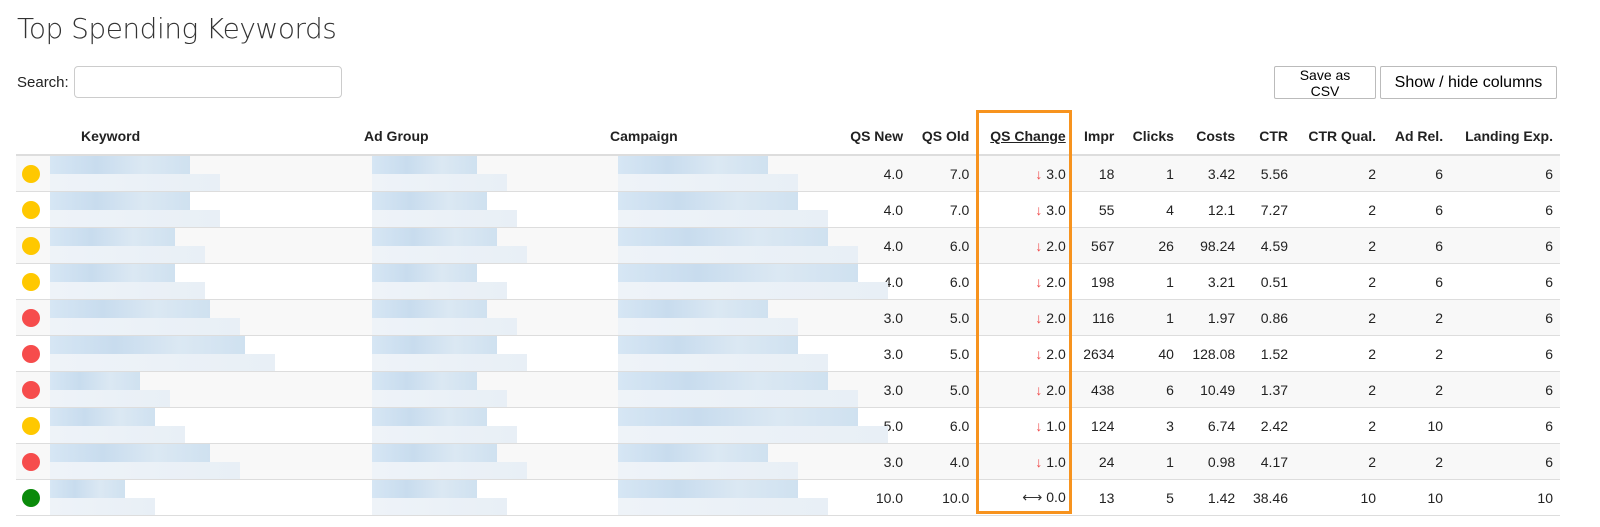  Describe the element at coordinates (1269, 137) in the screenshot. I see `column-header-ctr: CTR` at that location.